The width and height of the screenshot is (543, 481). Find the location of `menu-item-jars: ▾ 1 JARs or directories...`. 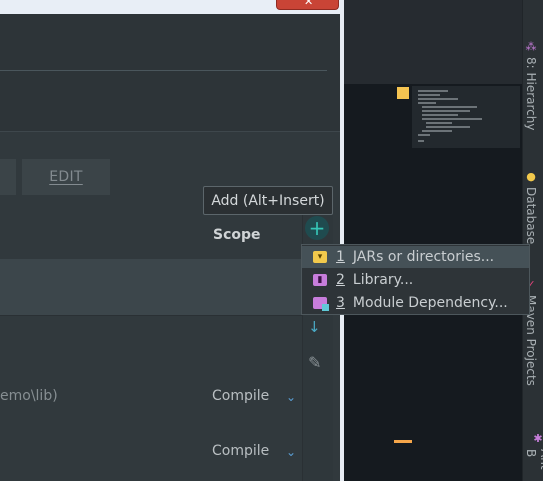

menu-item-jars: ▾ 1 JARs or directories... is located at coordinates (415, 257).